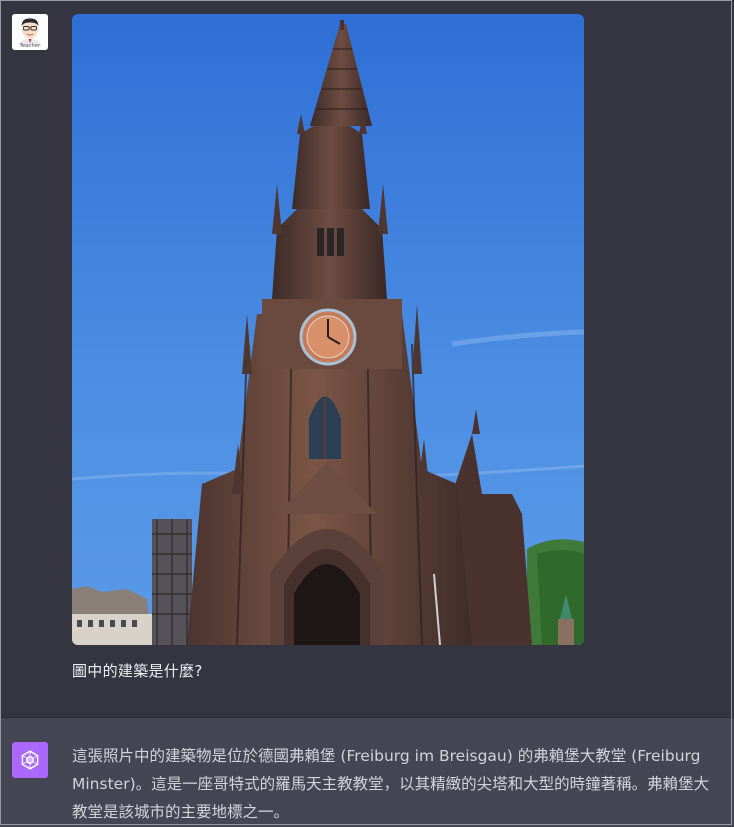 The width and height of the screenshot is (734, 827). What do you see at coordinates (30, 32) in the screenshot?
I see `user-avatar: Teacher` at bounding box center [30, 32].